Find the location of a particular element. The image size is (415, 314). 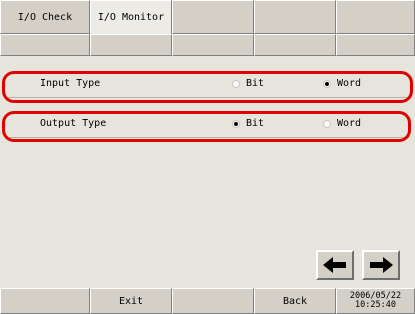

tab-io-monitor-label: I/O Monitor is located at coordinates (131, 17).